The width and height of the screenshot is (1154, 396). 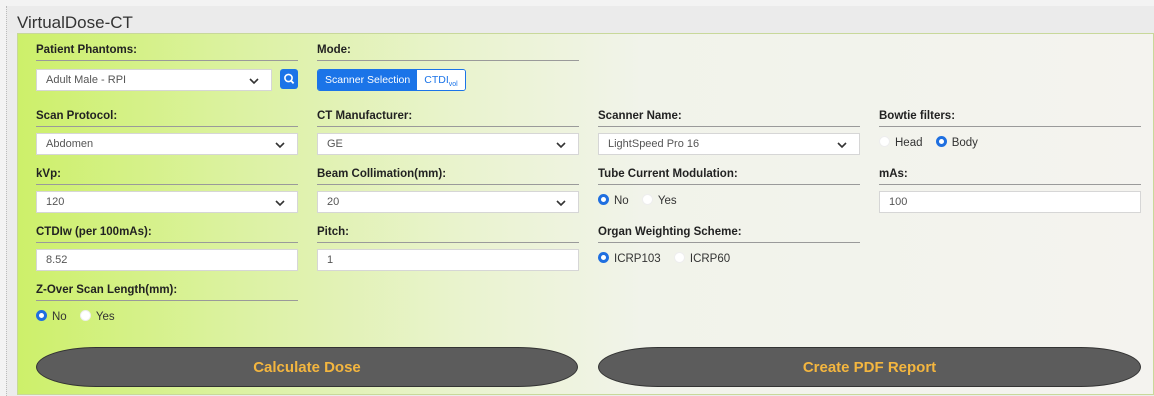 What do you see at coordinates (667, 201) in the screenshot?
I see `tube-current-yes-label: Yes` at bounding box center [667, 201].